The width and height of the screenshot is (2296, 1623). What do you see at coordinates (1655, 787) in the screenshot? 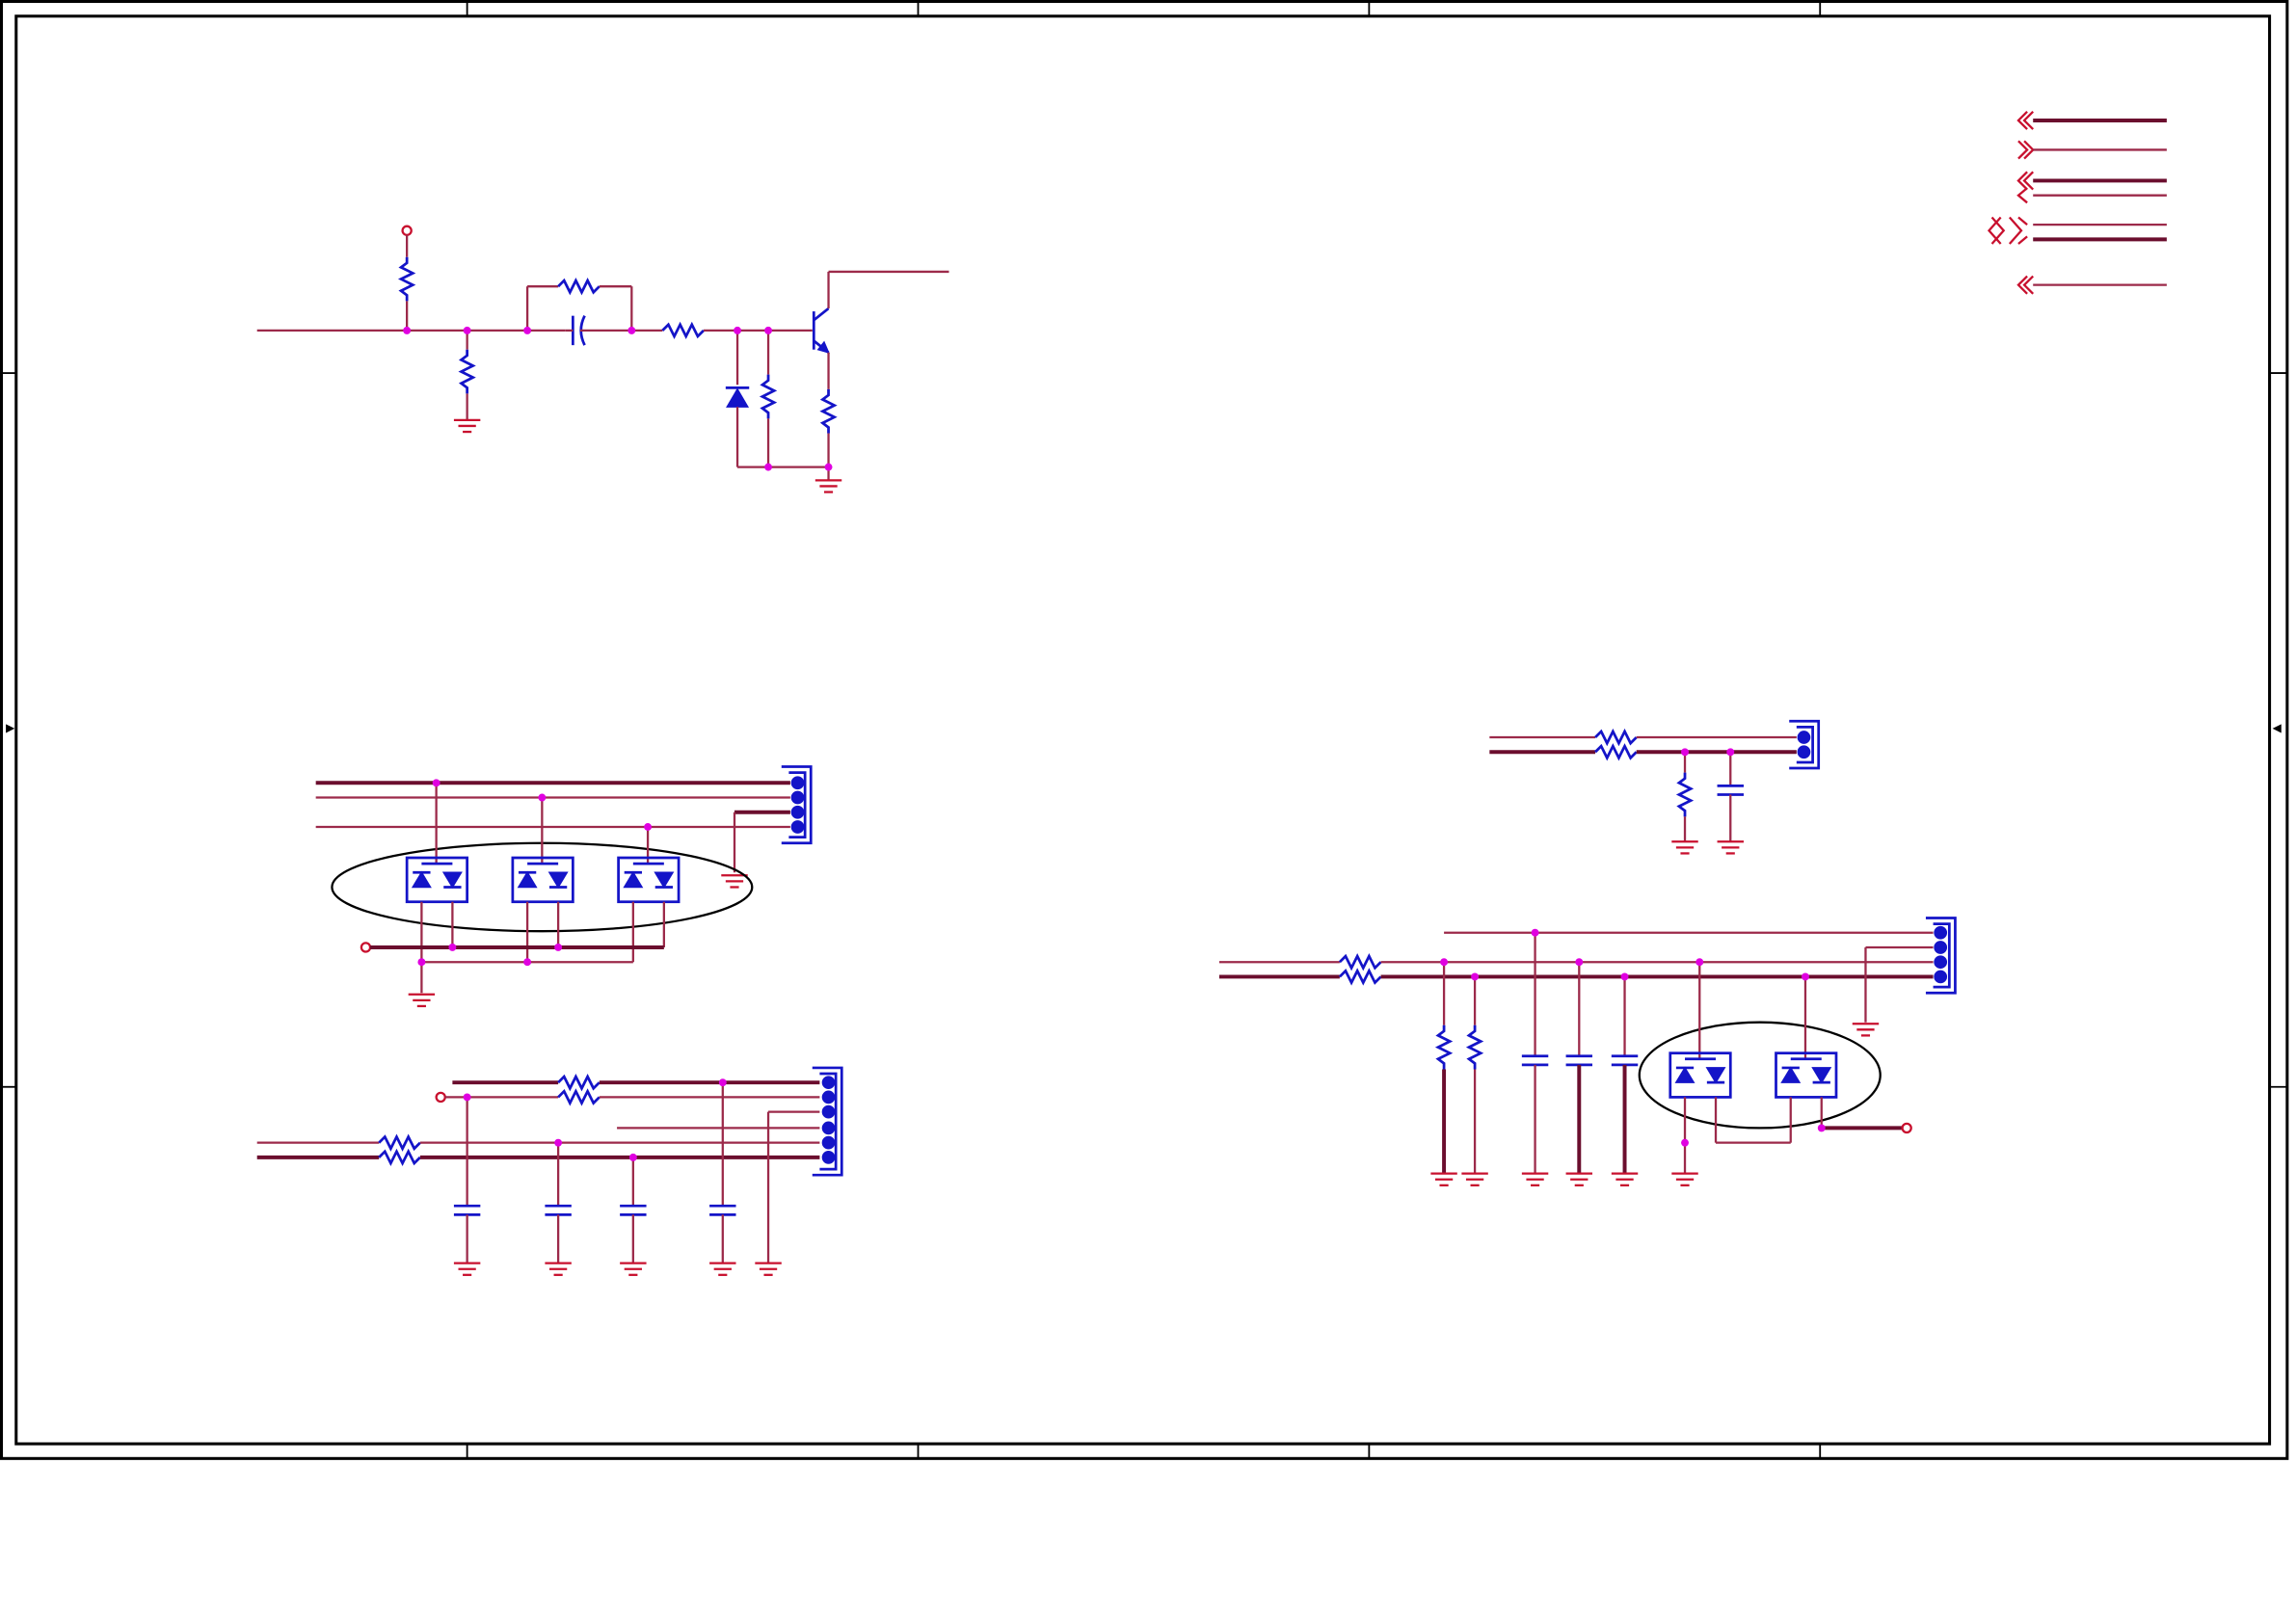
I see `filtered-connector-2pin` at bounding box center [1655, 787].